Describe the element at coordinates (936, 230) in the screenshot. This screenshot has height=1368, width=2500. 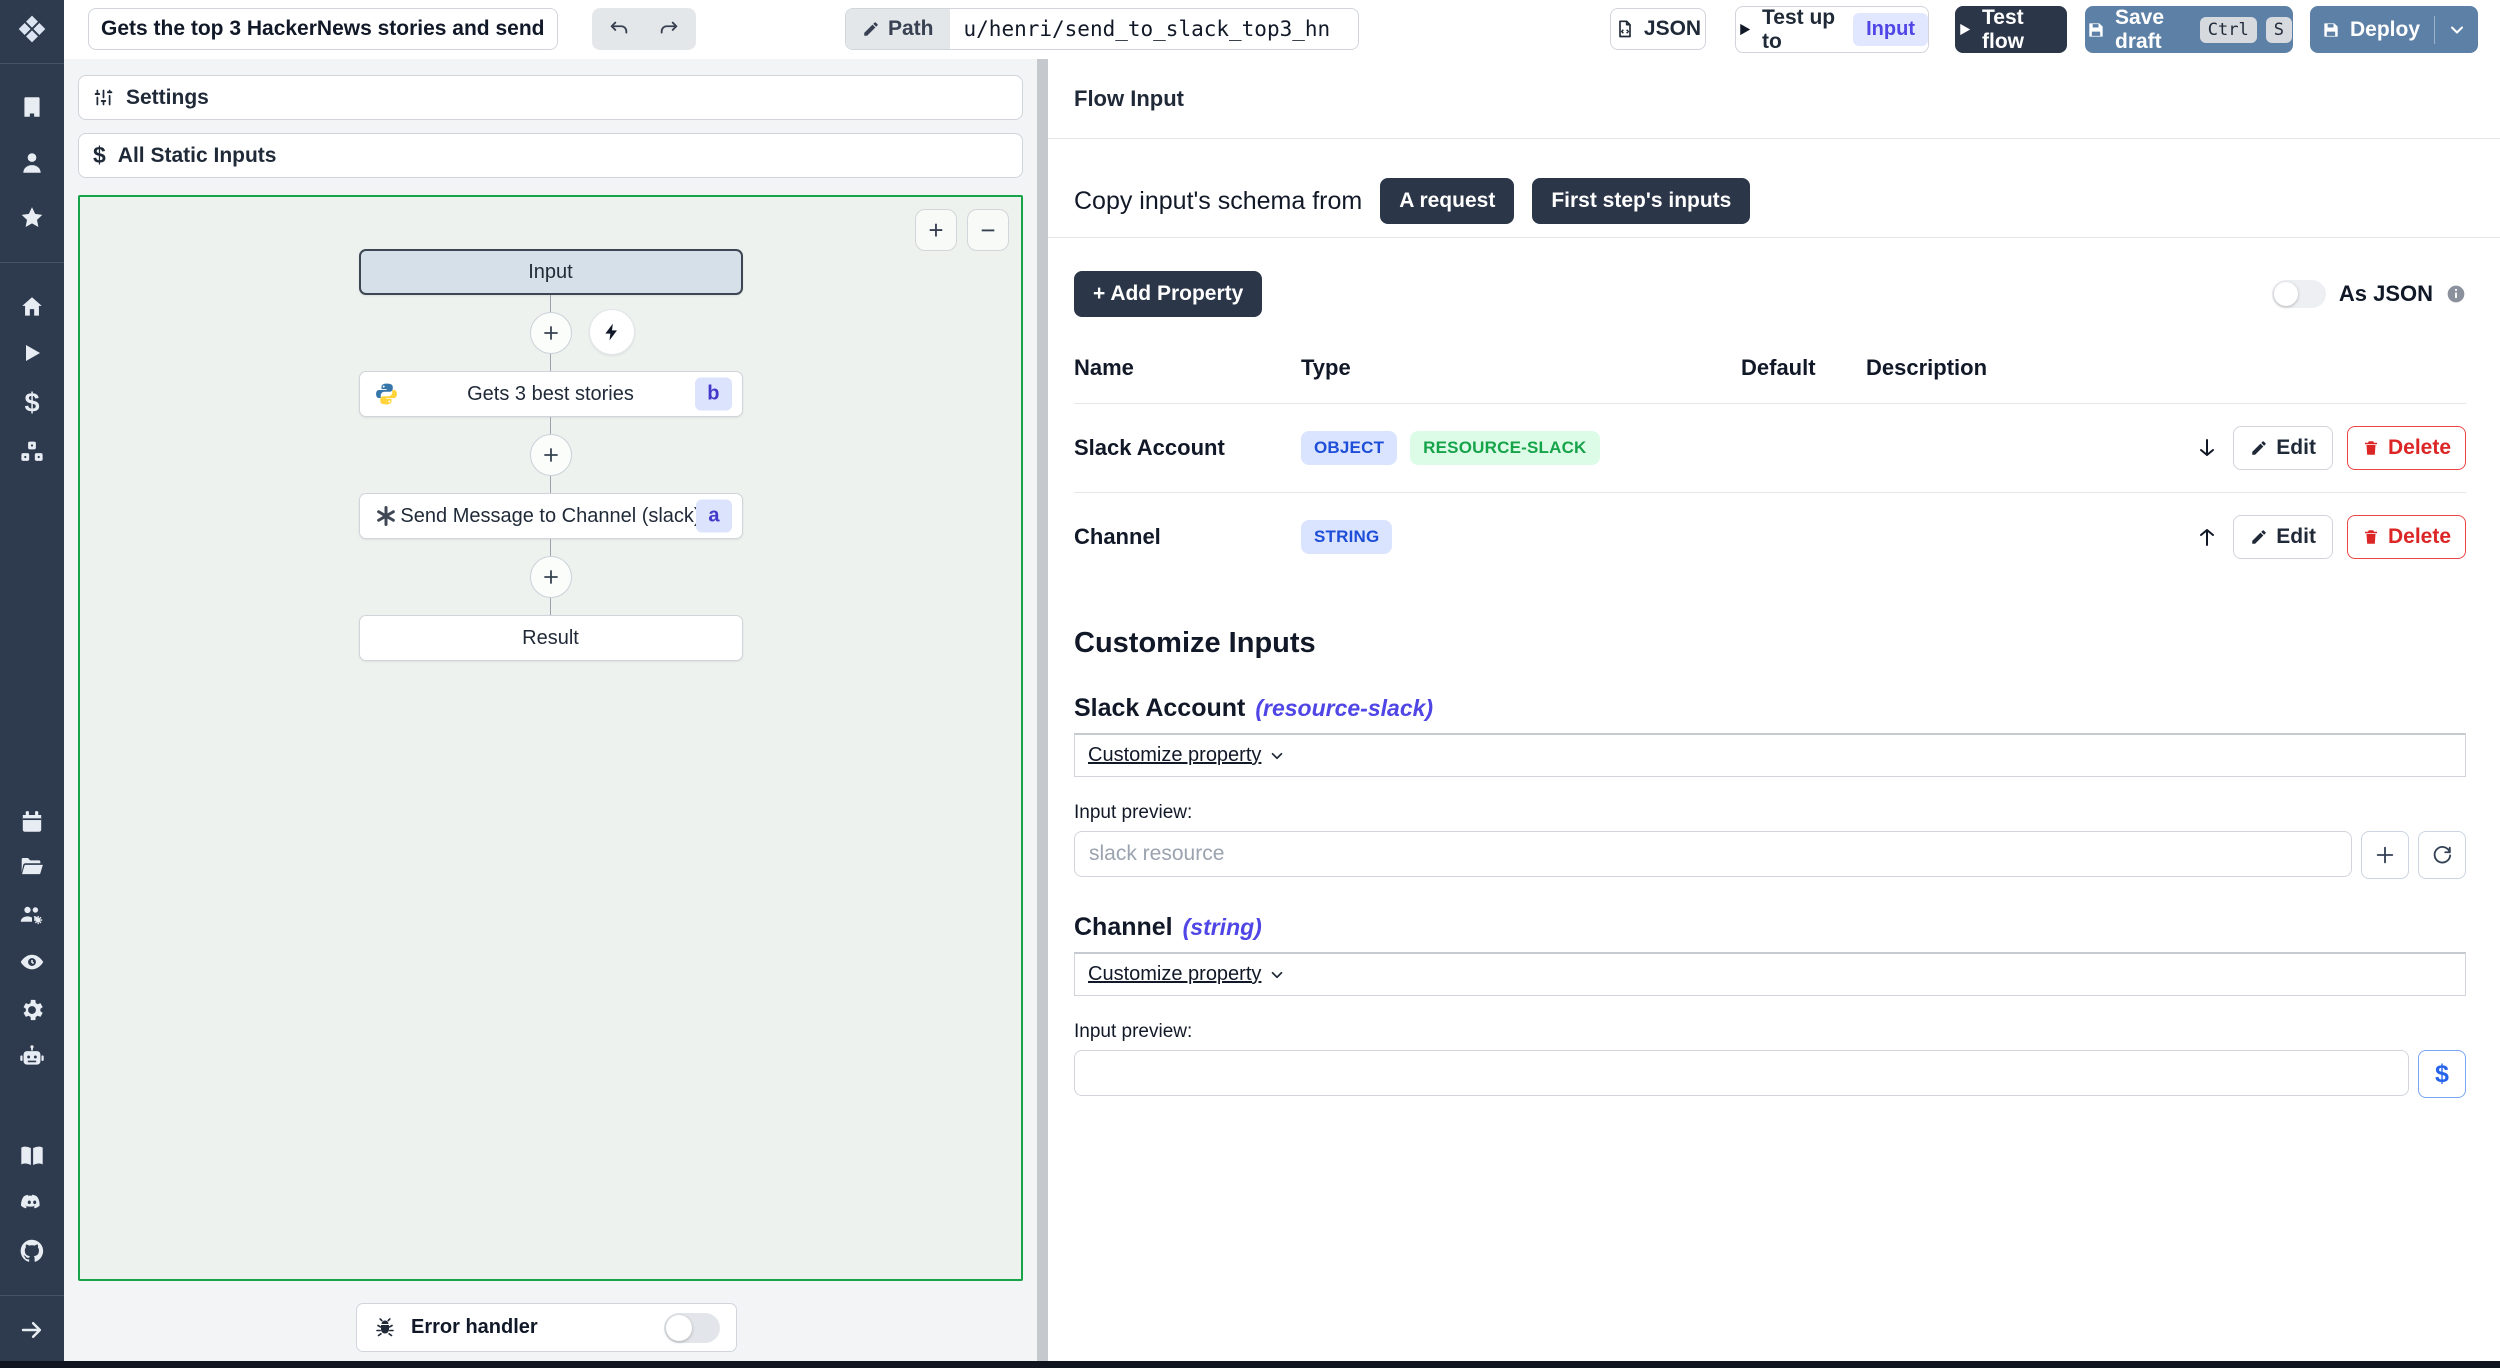
I see `zoom-in-button: +` at that location.